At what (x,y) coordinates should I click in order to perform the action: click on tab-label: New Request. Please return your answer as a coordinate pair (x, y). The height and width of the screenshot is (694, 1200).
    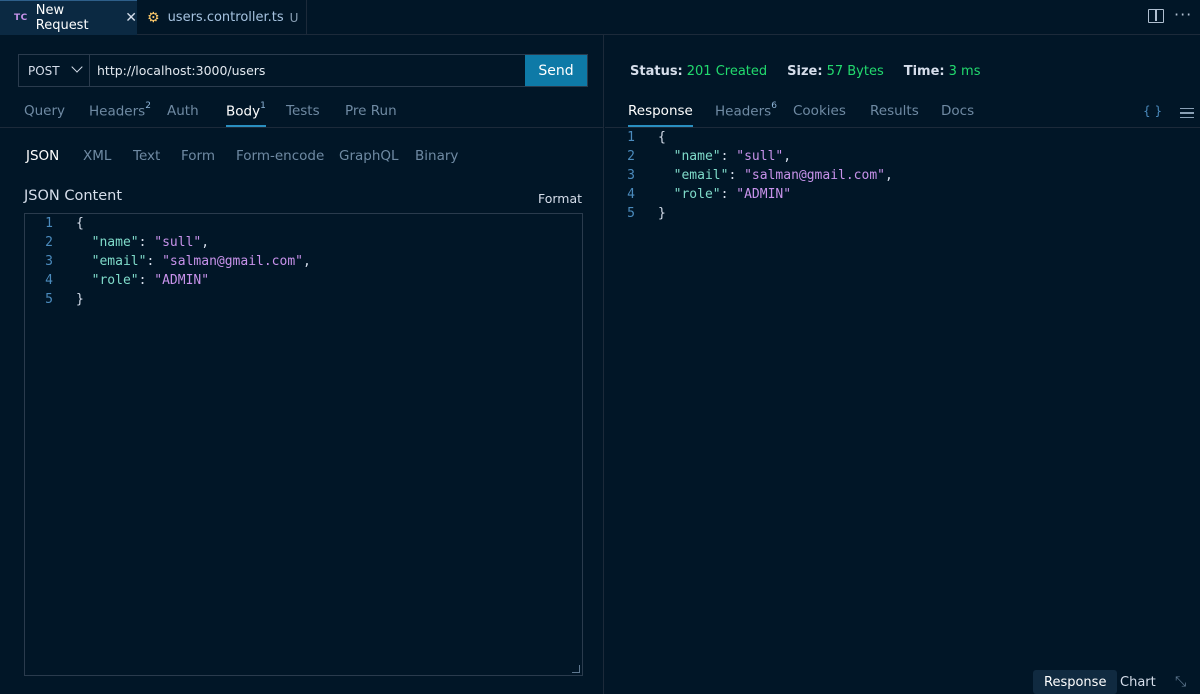
    Looking at the image, I should click on (62, 18).